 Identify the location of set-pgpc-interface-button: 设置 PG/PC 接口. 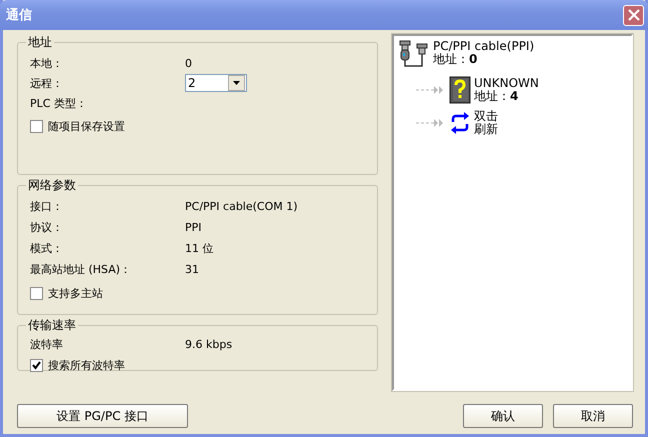
(102, 416).